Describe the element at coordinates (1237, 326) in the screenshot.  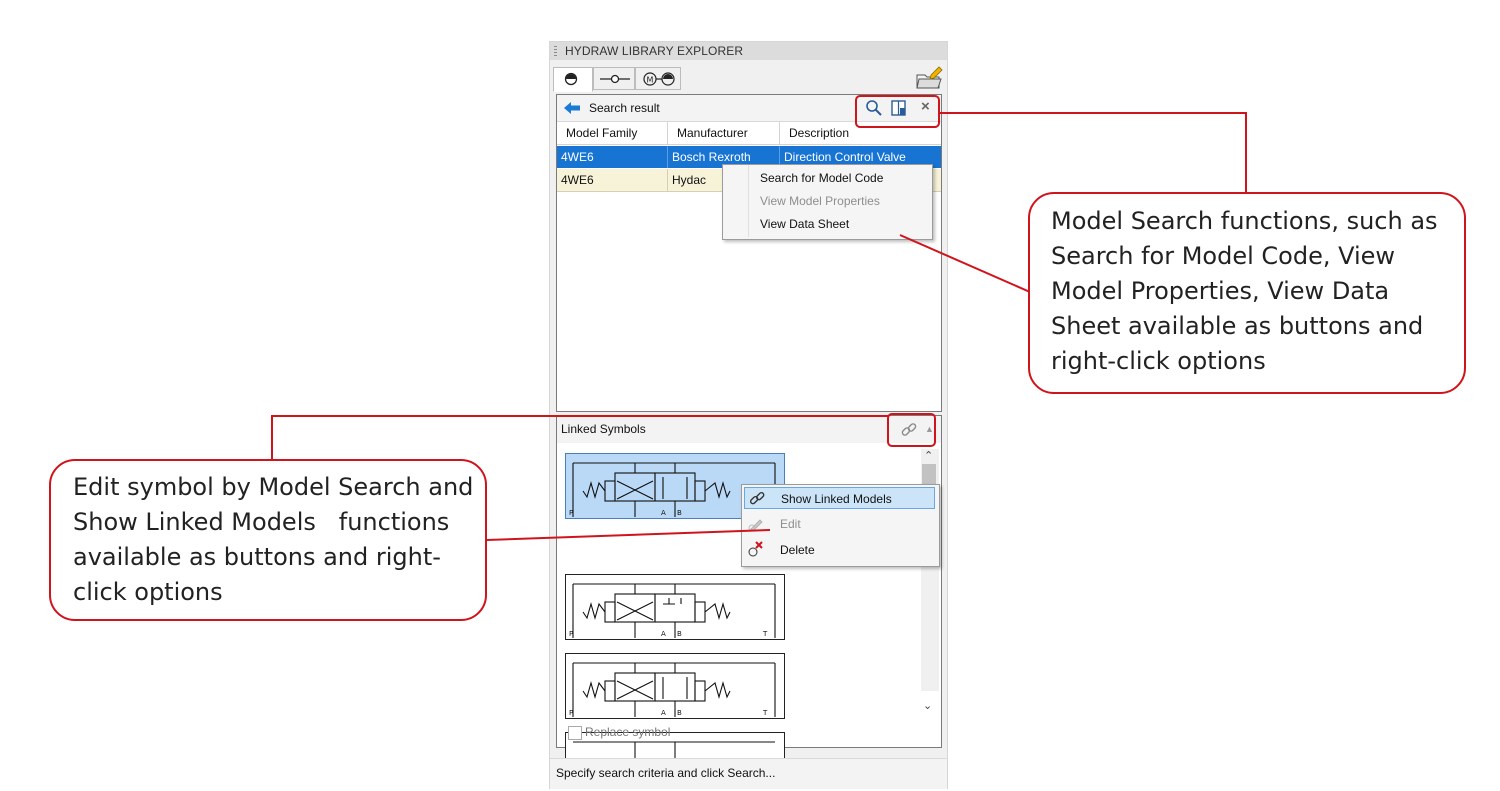
I see `callout-line: Sheet available as buttons and` at that location.